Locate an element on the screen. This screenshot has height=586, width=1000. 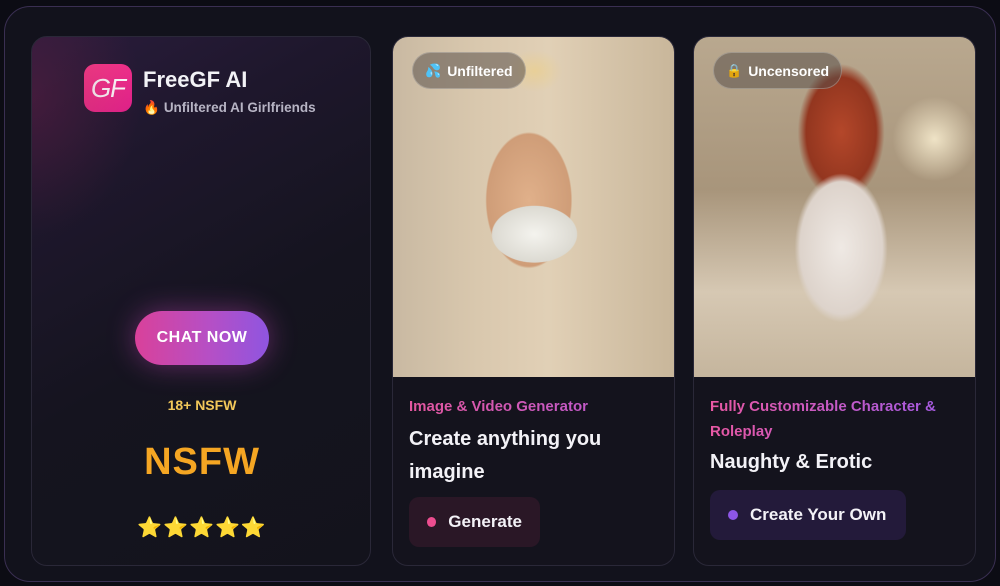
generate-button: Generate is located at coordinates (474, 522).